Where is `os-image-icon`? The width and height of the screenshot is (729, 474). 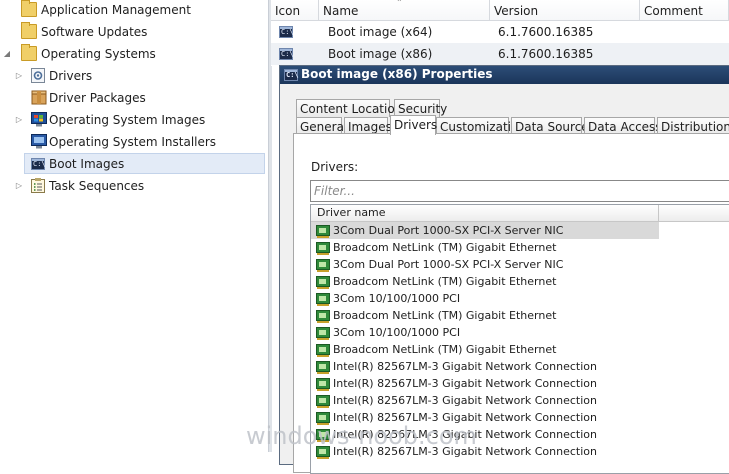 os-image-icon is located at coordinates (39, 119).